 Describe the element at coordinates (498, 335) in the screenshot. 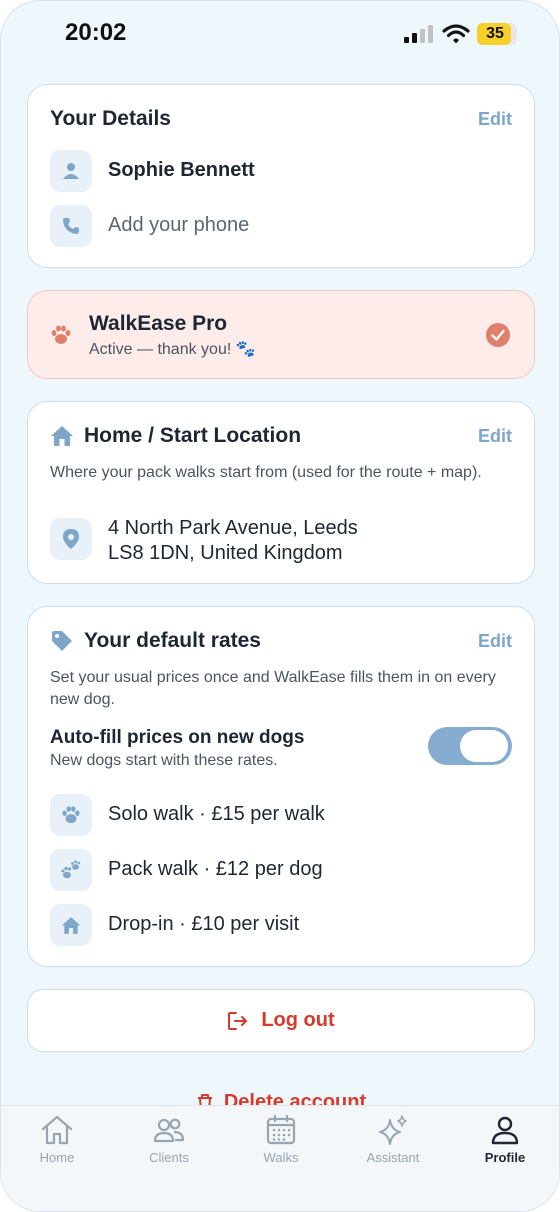

I see `check-circle-icon` at that location.